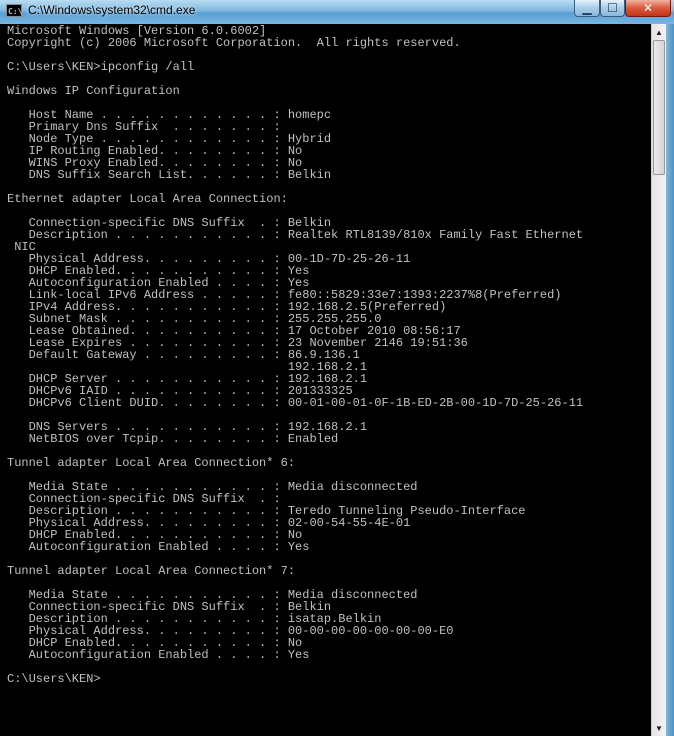 The height and width of the screenshot is (736, 674). What do you see at coordinates (151, 463) in the screenshot?
I see `console-line: Tunnel adapter Local Area Connection* 6:` at bounding box center [151, 463].